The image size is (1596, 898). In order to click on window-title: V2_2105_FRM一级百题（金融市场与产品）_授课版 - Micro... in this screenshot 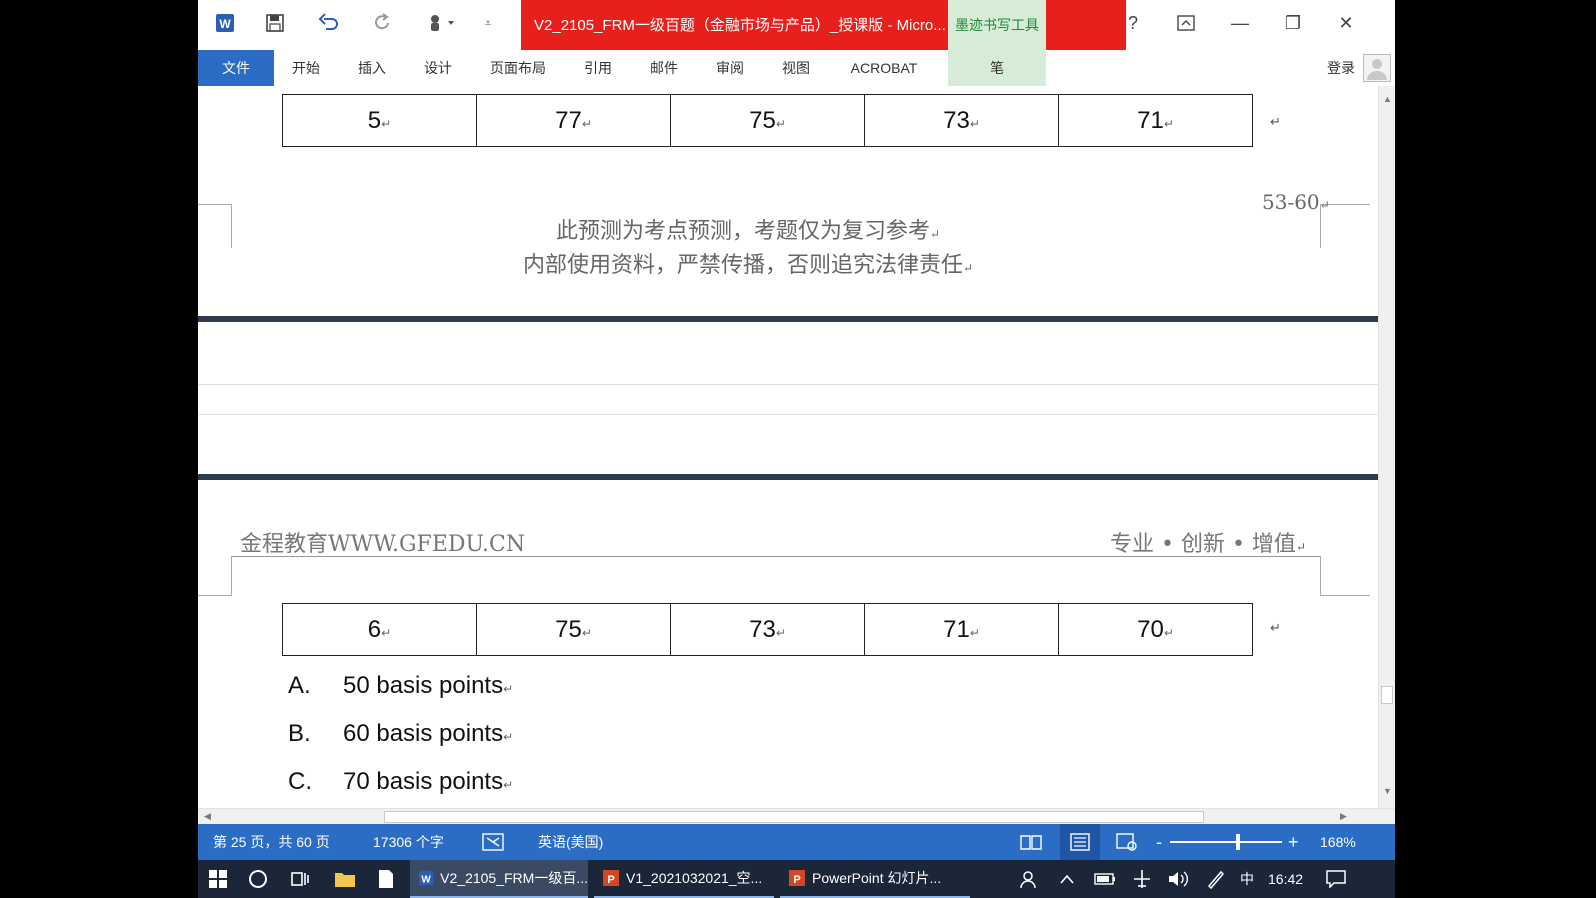, I will do `click(740, 25)`.